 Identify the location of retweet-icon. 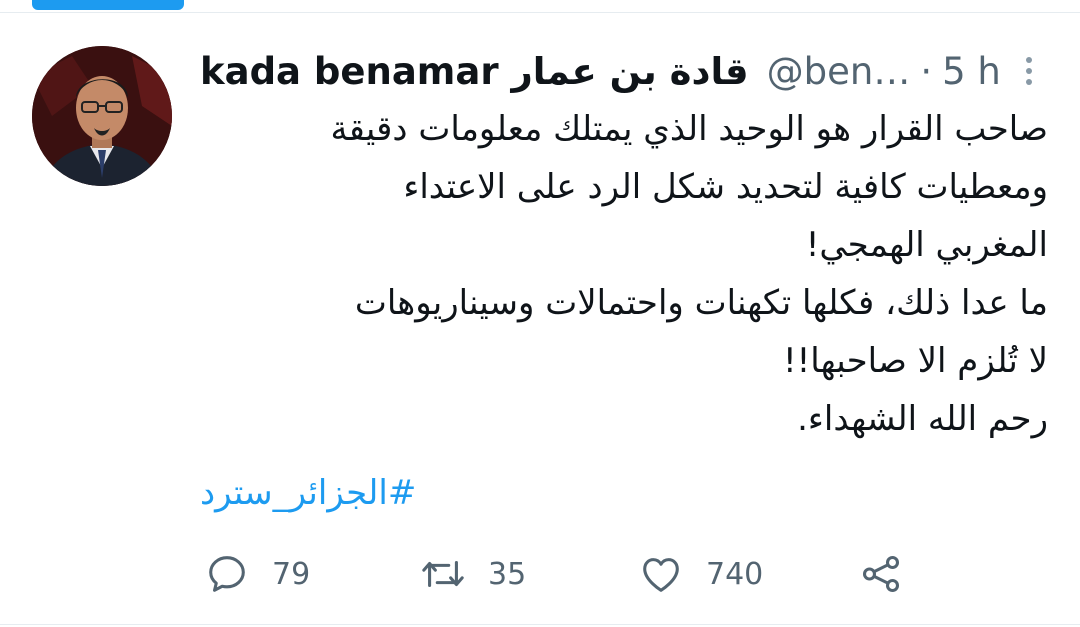
(443, 574).